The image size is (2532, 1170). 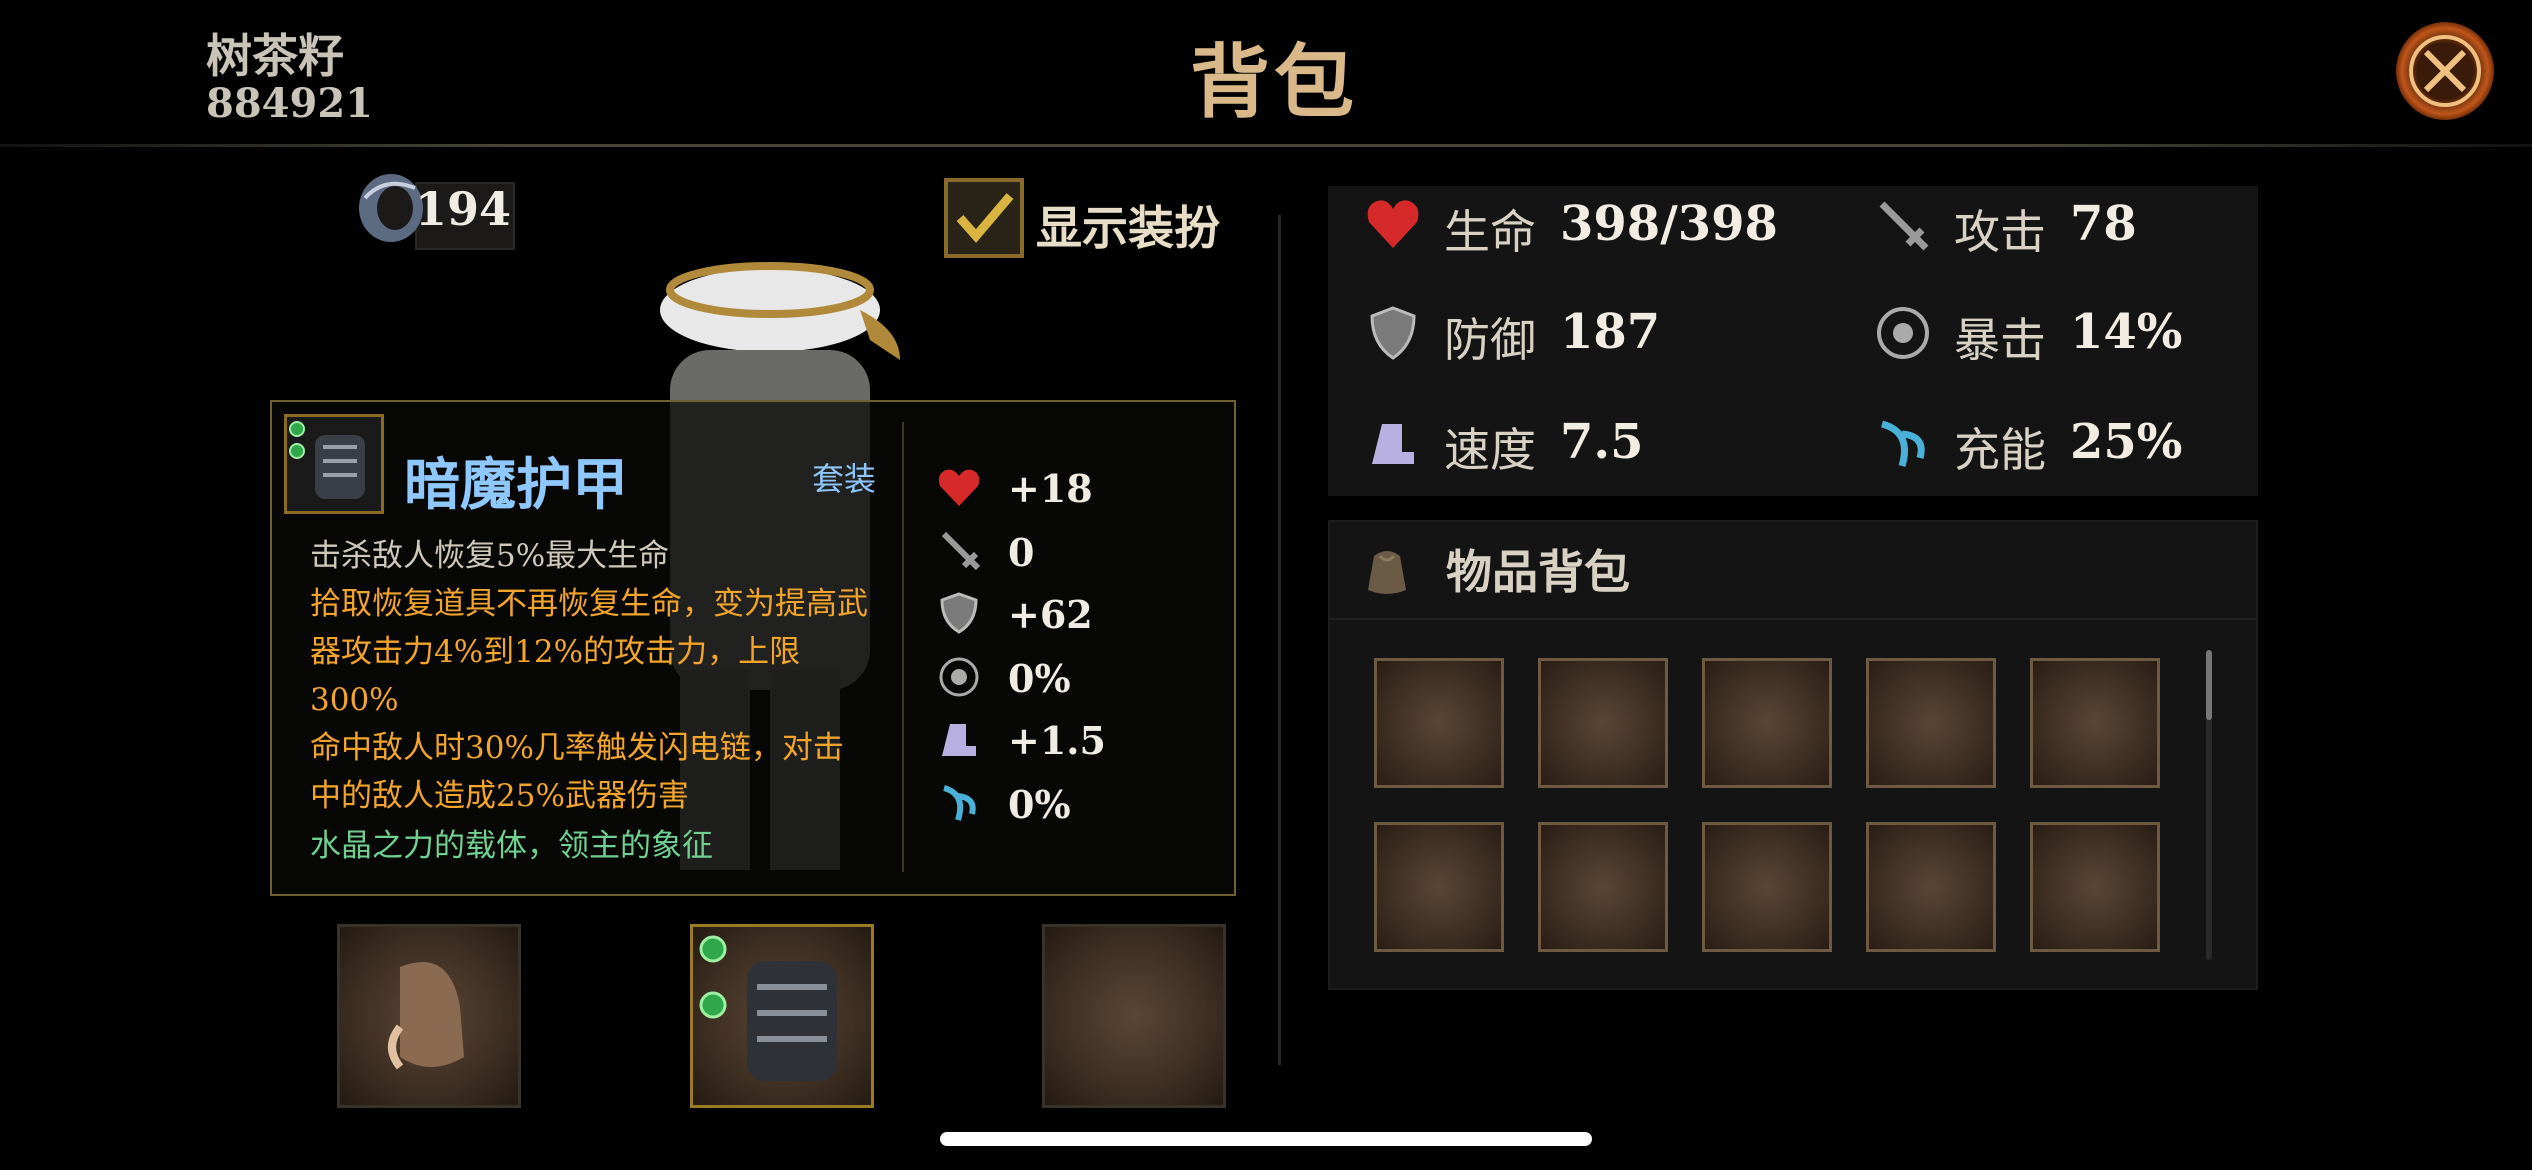 I want to click on inventory-header-divider, so click(x=1793, y=619).